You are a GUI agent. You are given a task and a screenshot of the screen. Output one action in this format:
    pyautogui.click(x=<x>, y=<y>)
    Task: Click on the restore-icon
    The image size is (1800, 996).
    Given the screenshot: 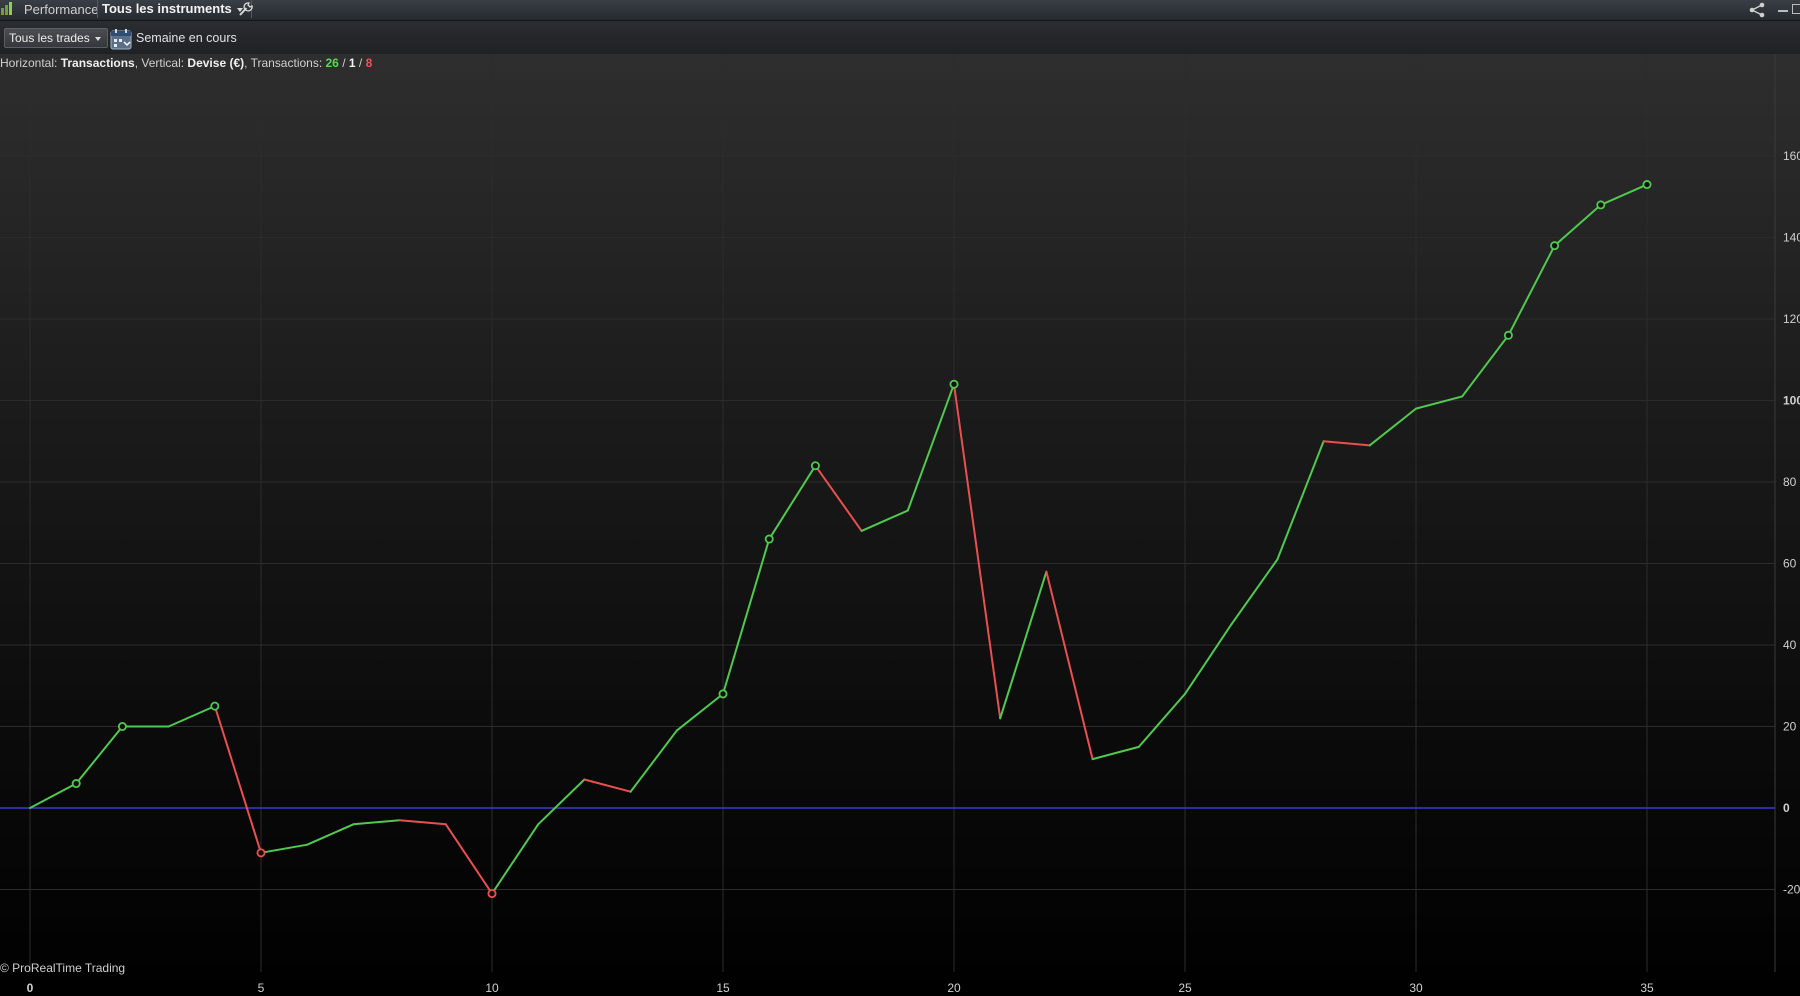 What is the action you would take?
    pyautogui.click(x=1796, y=9)
    